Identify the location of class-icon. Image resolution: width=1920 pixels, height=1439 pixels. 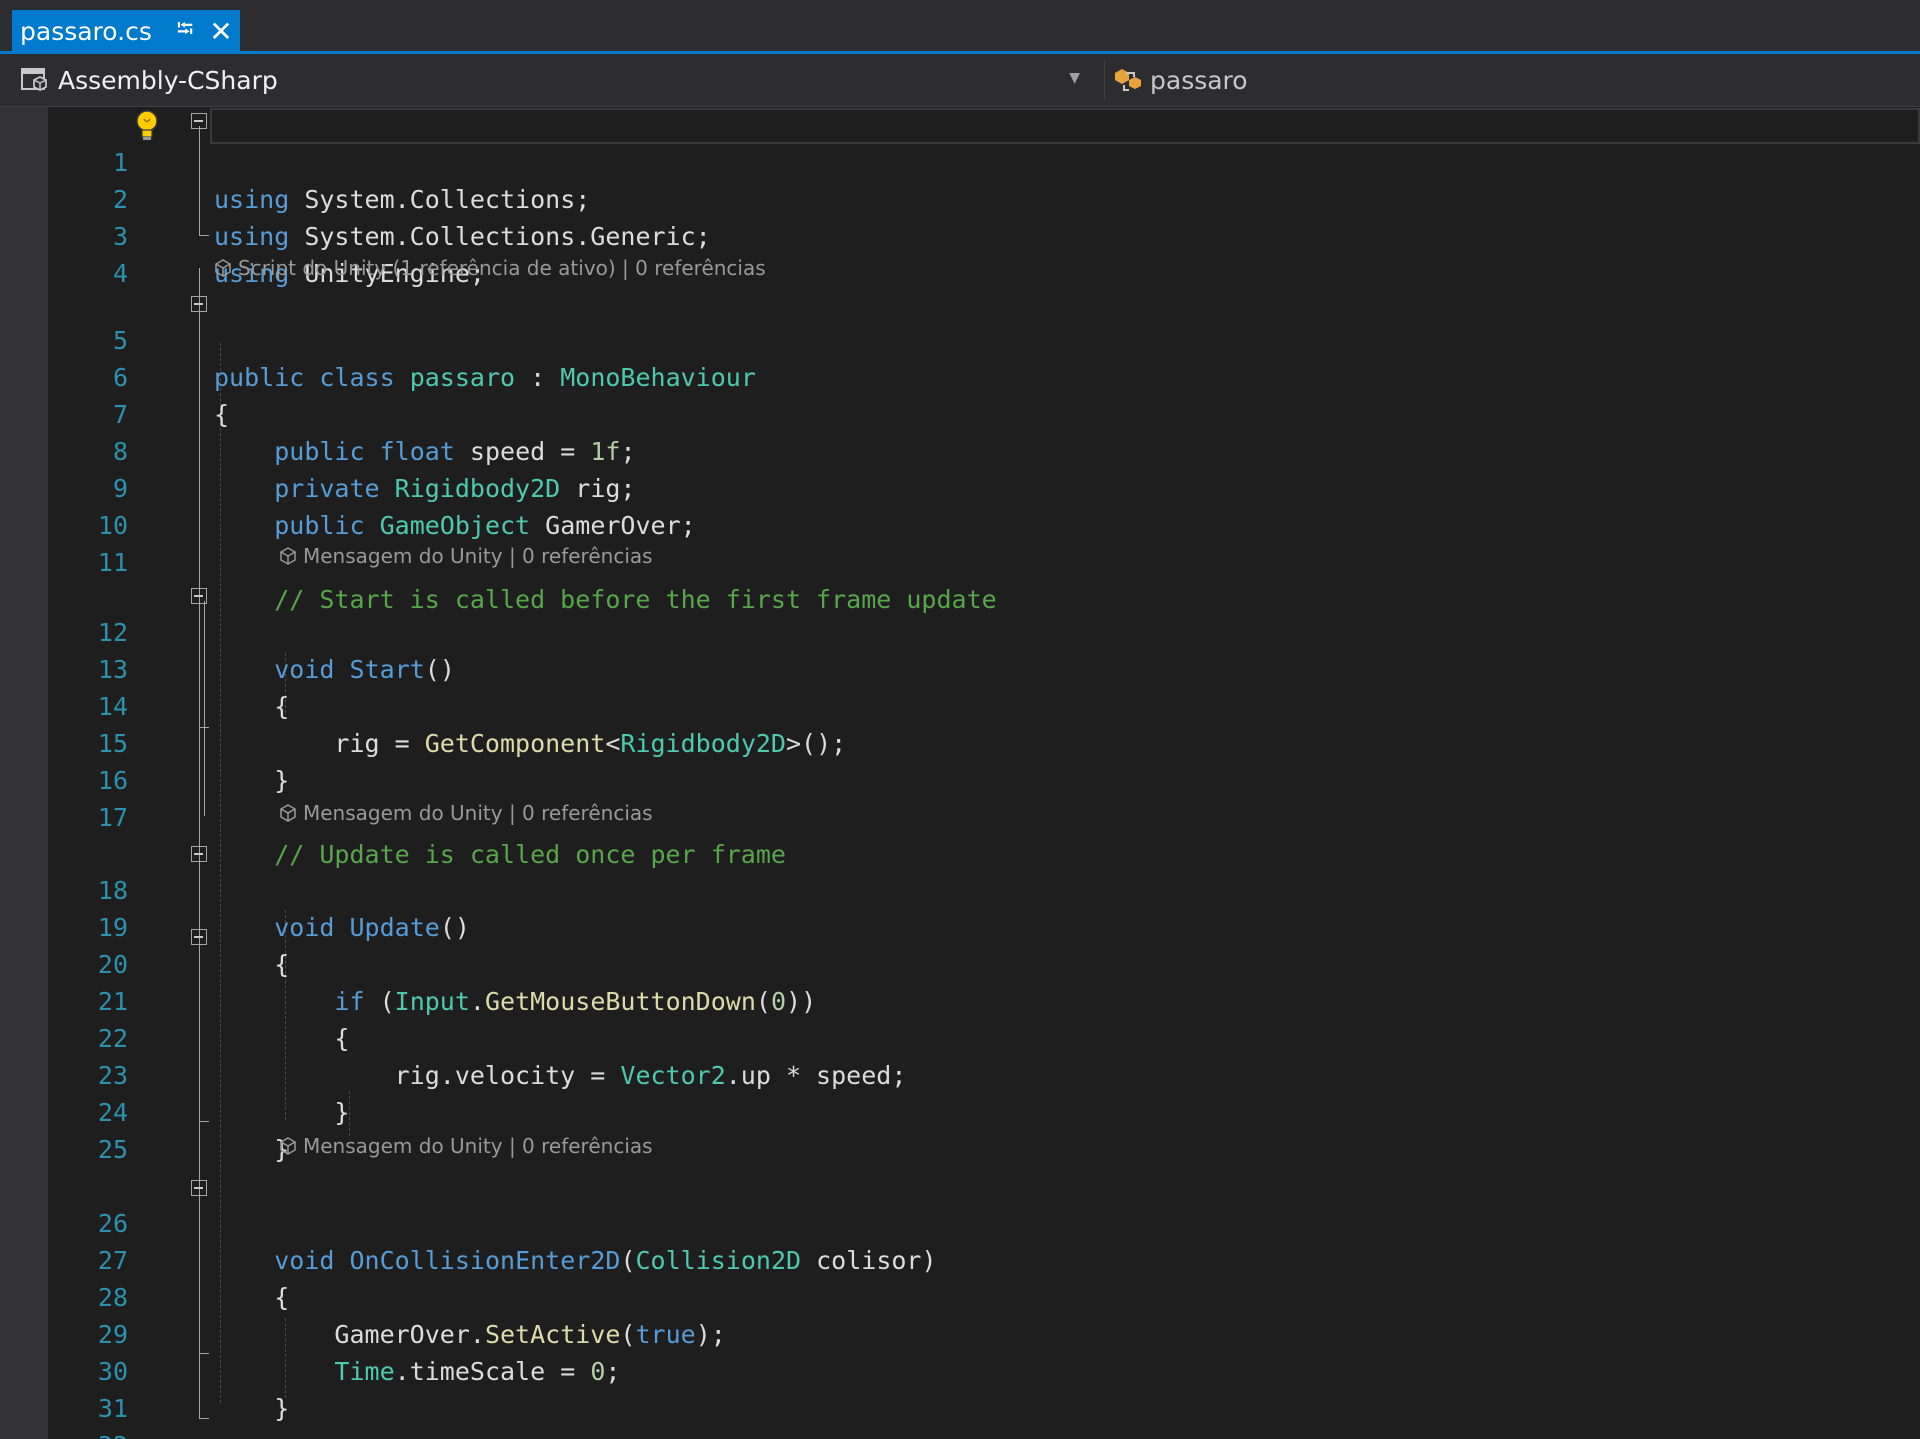
(1128, 80).